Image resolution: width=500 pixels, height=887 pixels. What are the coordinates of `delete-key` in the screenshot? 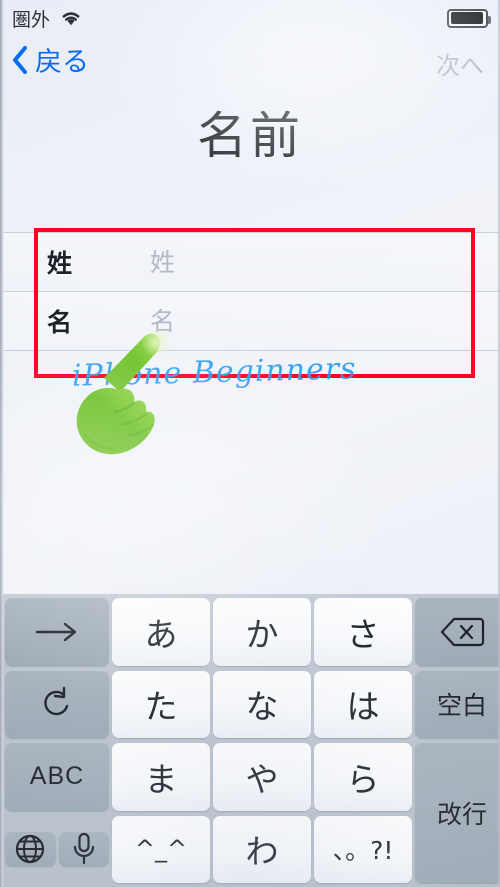 It's located at (457, 632).